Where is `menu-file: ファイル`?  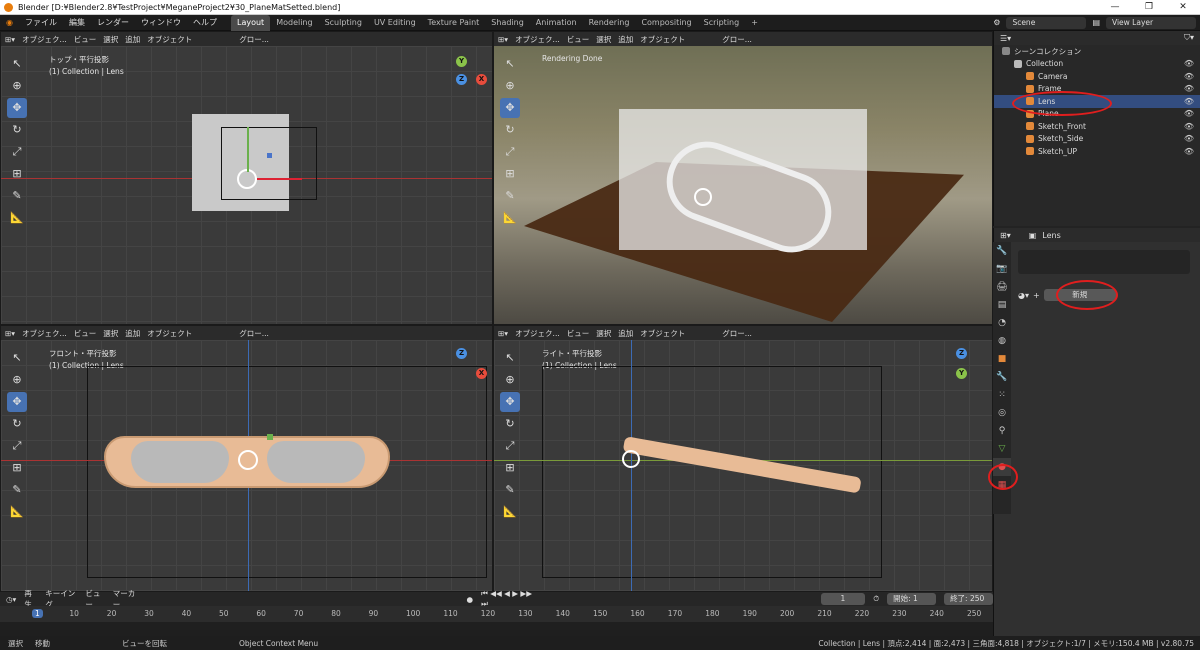
menu-file: ファイル is located at coordinates (41, 23).